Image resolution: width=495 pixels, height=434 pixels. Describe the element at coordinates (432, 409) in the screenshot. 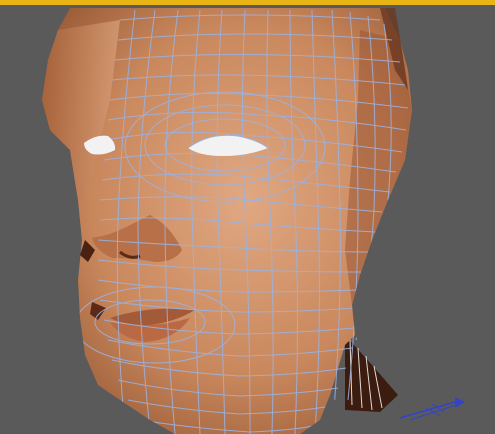

I see `axis-gizmo-icon` at that location.